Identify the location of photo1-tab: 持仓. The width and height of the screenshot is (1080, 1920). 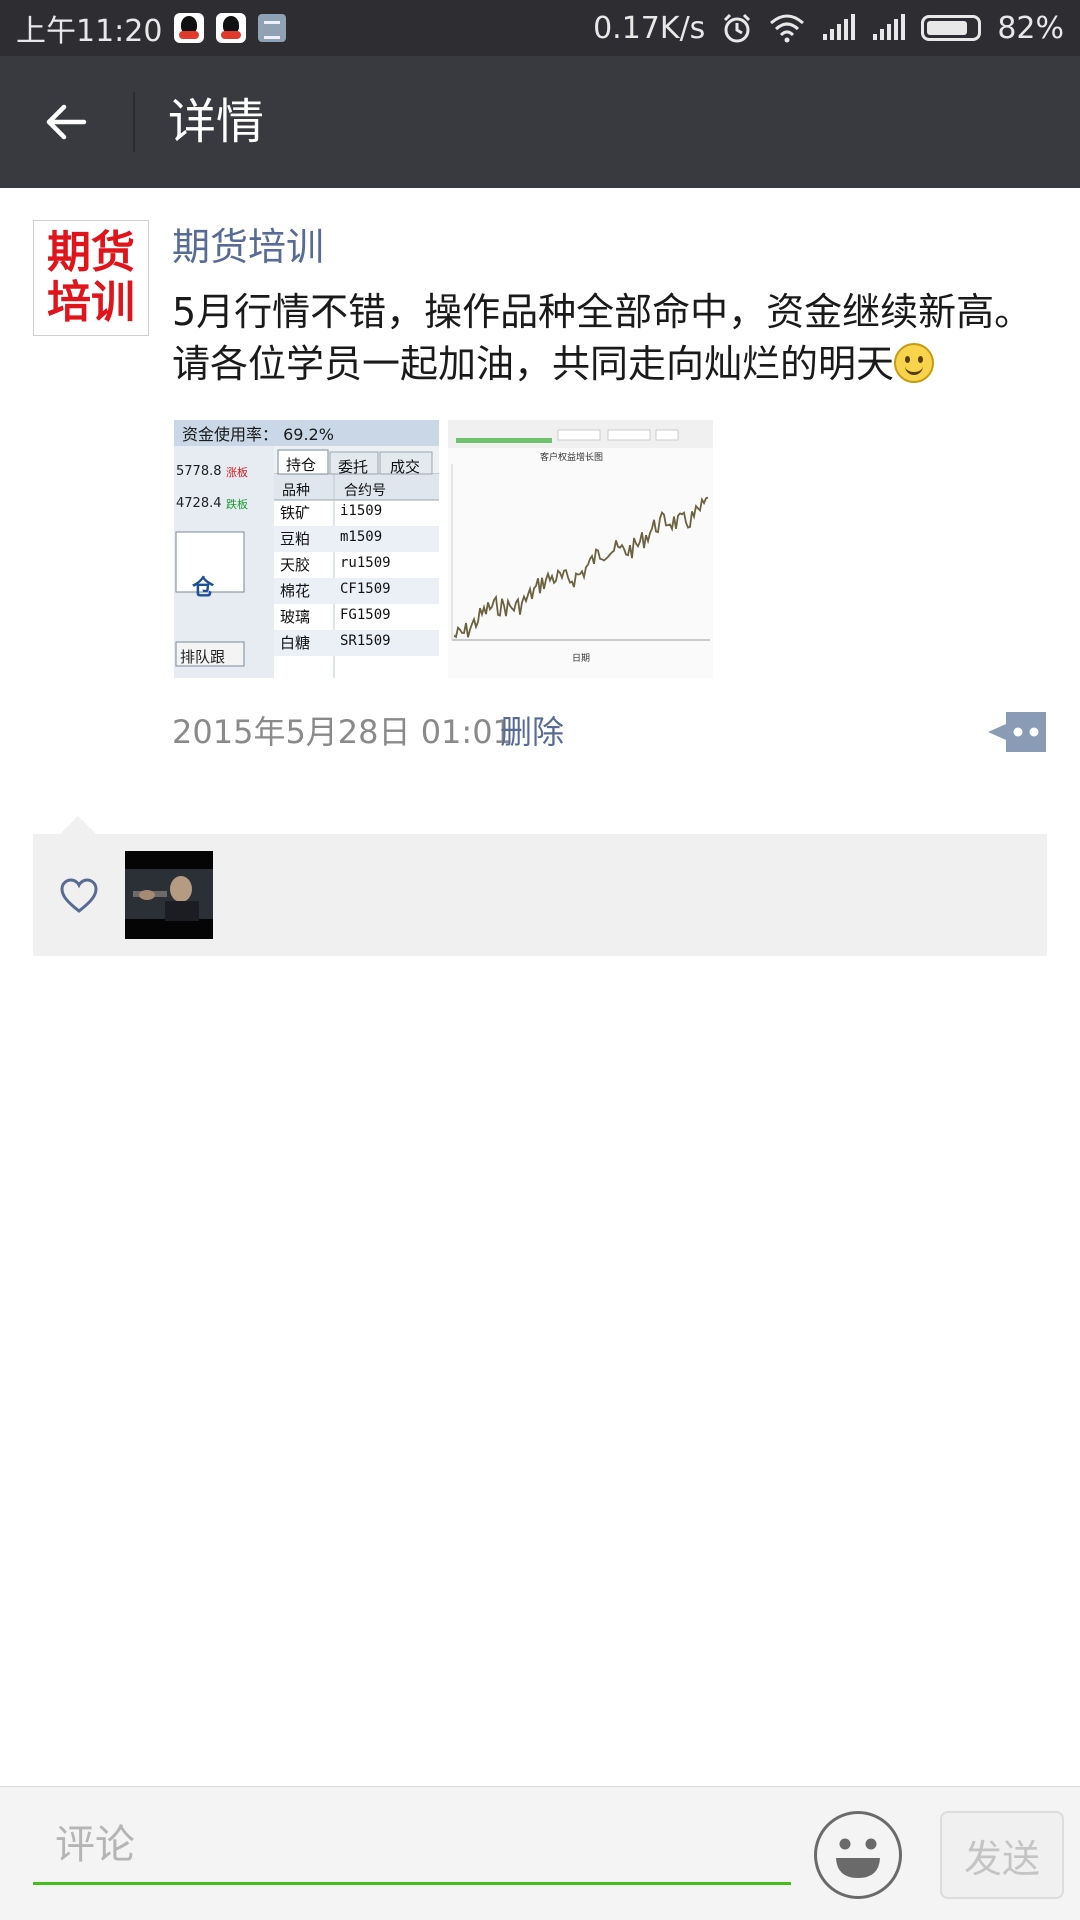
(301, 465).